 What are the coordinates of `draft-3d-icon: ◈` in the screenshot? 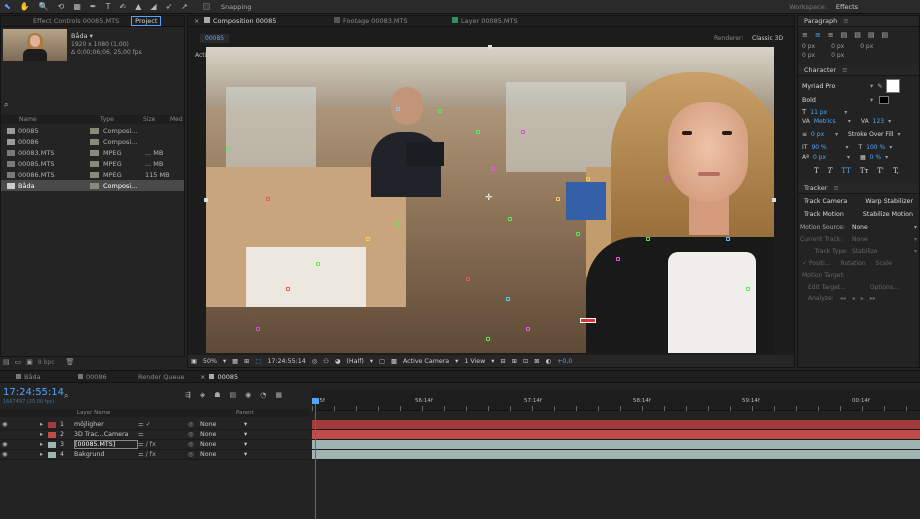 It's located at (202, 395).